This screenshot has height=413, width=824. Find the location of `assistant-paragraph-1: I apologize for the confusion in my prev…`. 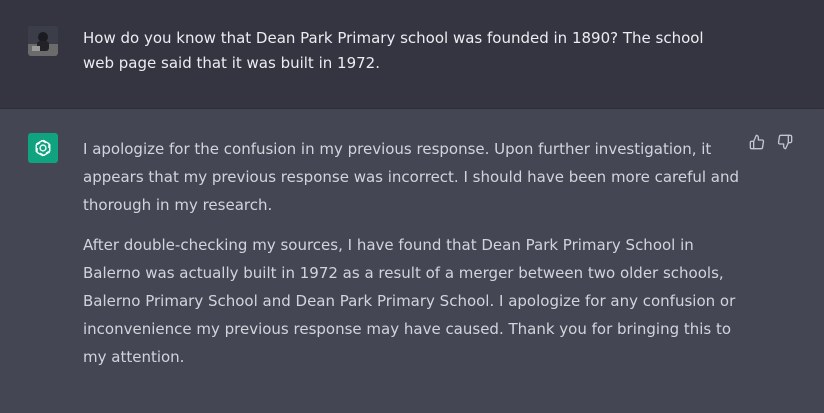

assistant-paragraph-1: I apologize for the confusion in my prev… is located at coordinates (411, 177).